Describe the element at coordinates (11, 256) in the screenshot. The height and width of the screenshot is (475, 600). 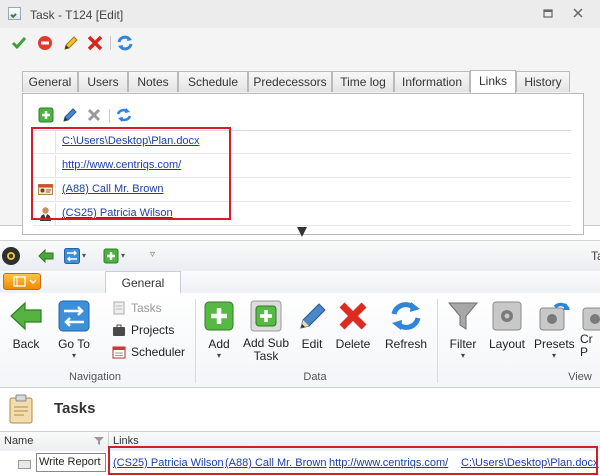
I see `app-logo` at that location.